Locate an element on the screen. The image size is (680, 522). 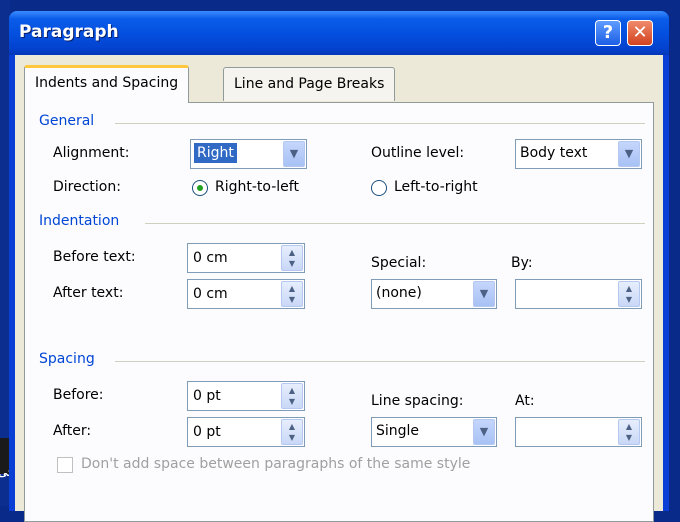
spacing-before-value: 0 pt is located at coordinates (207, 396).